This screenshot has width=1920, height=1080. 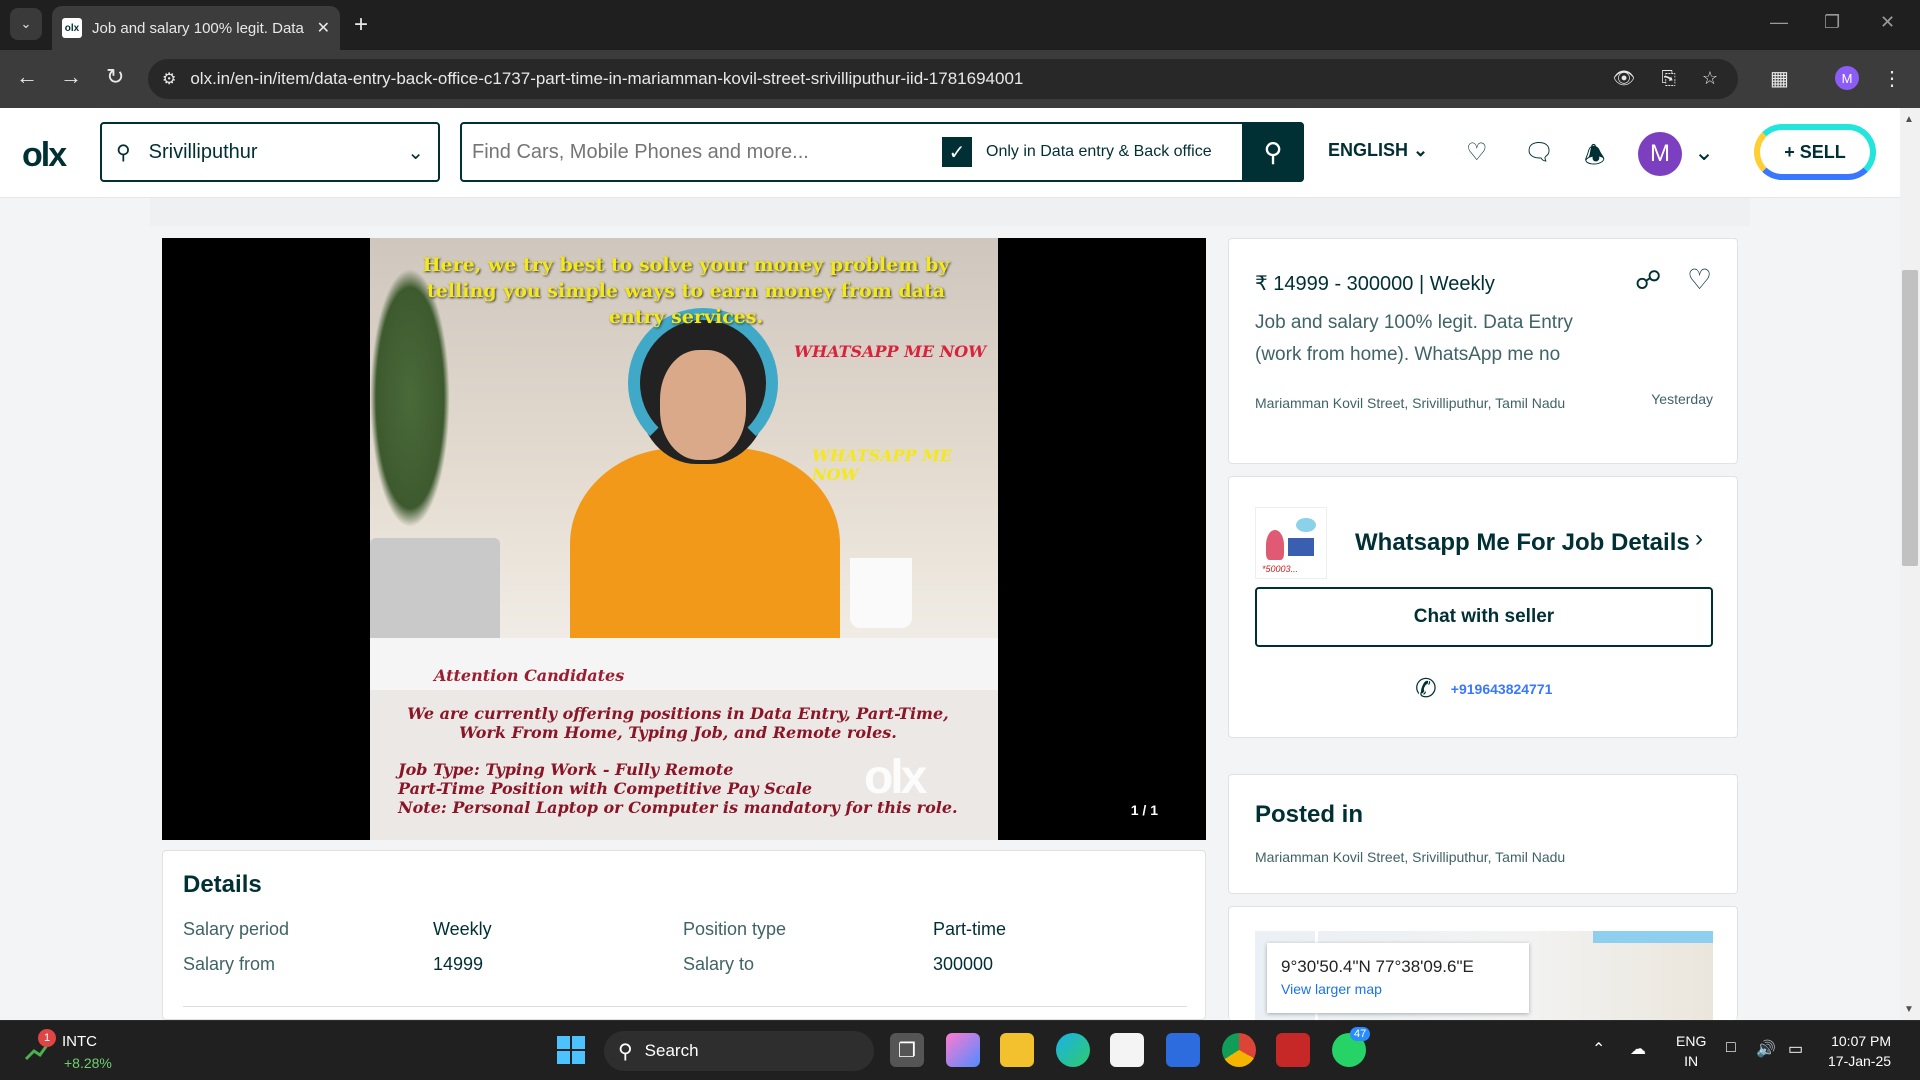 What do you see at coordinates (1273, 152) in the screenshot?
I see `search-button: ⚲` at bounding box center [1273, 152].